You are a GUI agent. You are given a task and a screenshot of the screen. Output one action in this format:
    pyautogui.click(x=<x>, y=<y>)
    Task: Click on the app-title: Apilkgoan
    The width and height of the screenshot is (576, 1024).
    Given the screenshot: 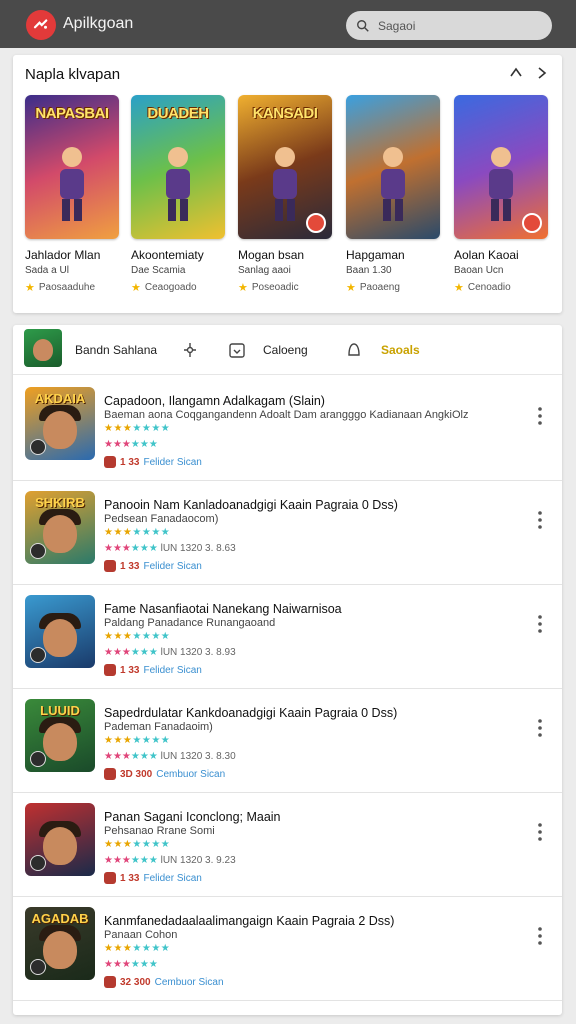 What is the action you would take?
    pyautogui.click(x=98, y=23)
    